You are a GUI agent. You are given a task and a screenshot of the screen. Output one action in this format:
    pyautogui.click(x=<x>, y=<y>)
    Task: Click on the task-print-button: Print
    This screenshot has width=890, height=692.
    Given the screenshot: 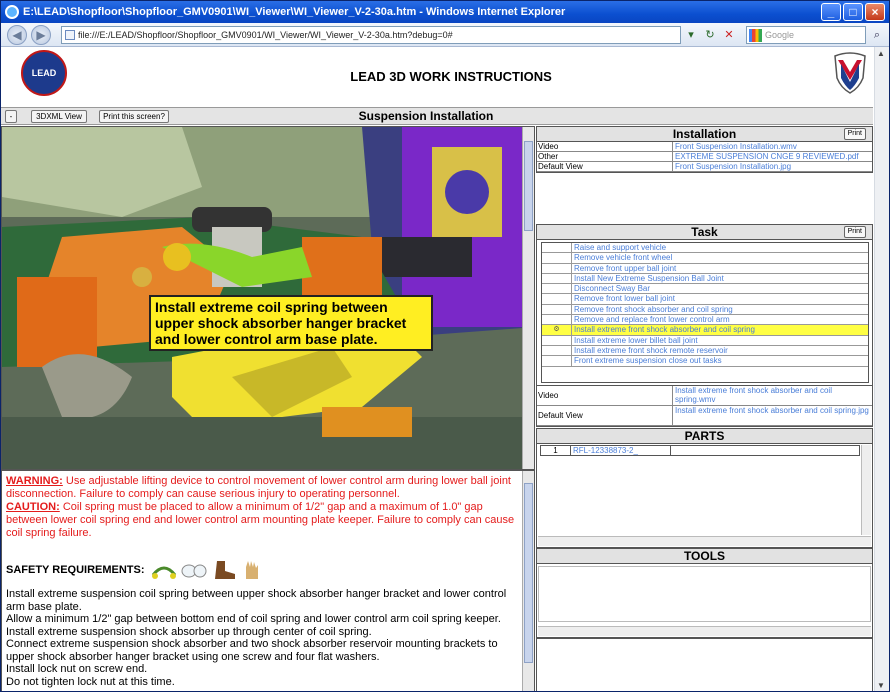 What is the action you would take?
    pyautogui.click(x=854, y=232)
    